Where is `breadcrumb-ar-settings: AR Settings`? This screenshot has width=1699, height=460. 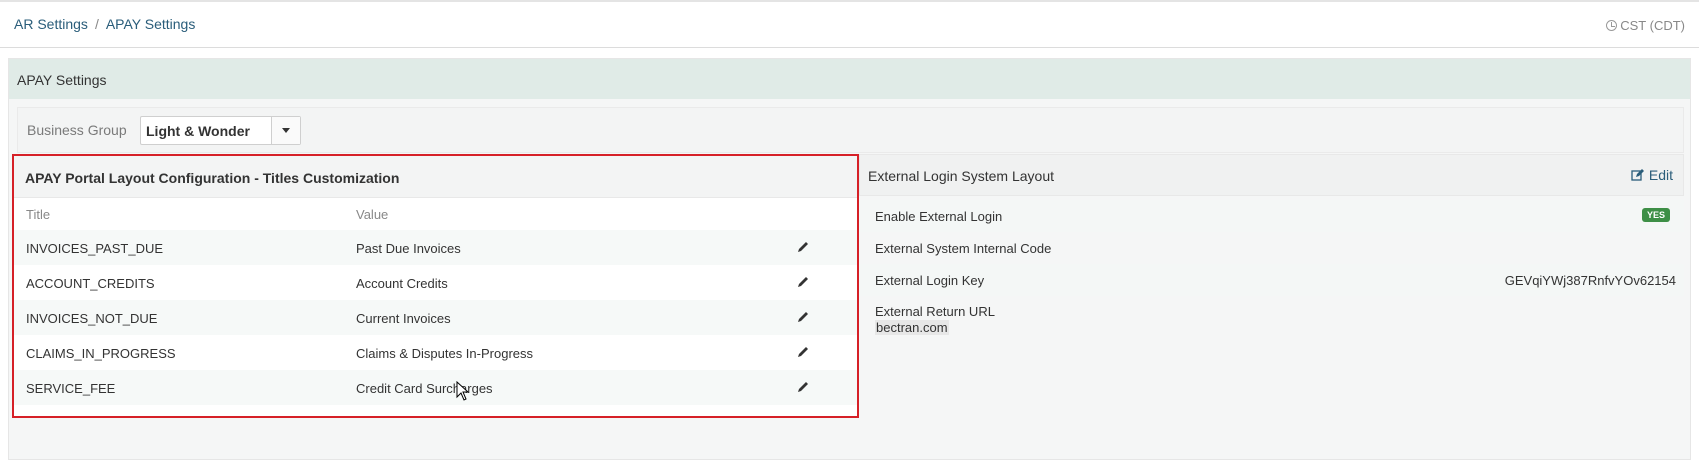 breadcrumb-ar-settings: AR Settings is located at coordinates (51, 24).